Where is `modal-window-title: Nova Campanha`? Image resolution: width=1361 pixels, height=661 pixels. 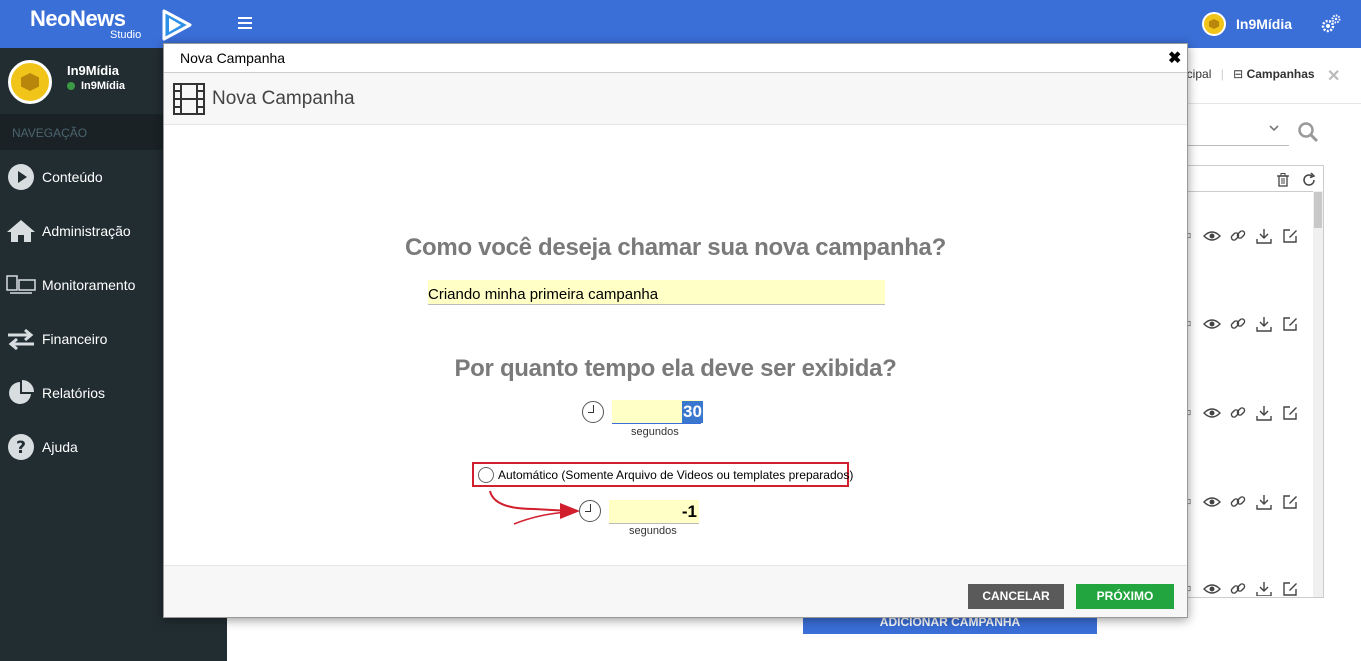
modal-window-title: Nova Campanha is located at coordinates (233, 58).